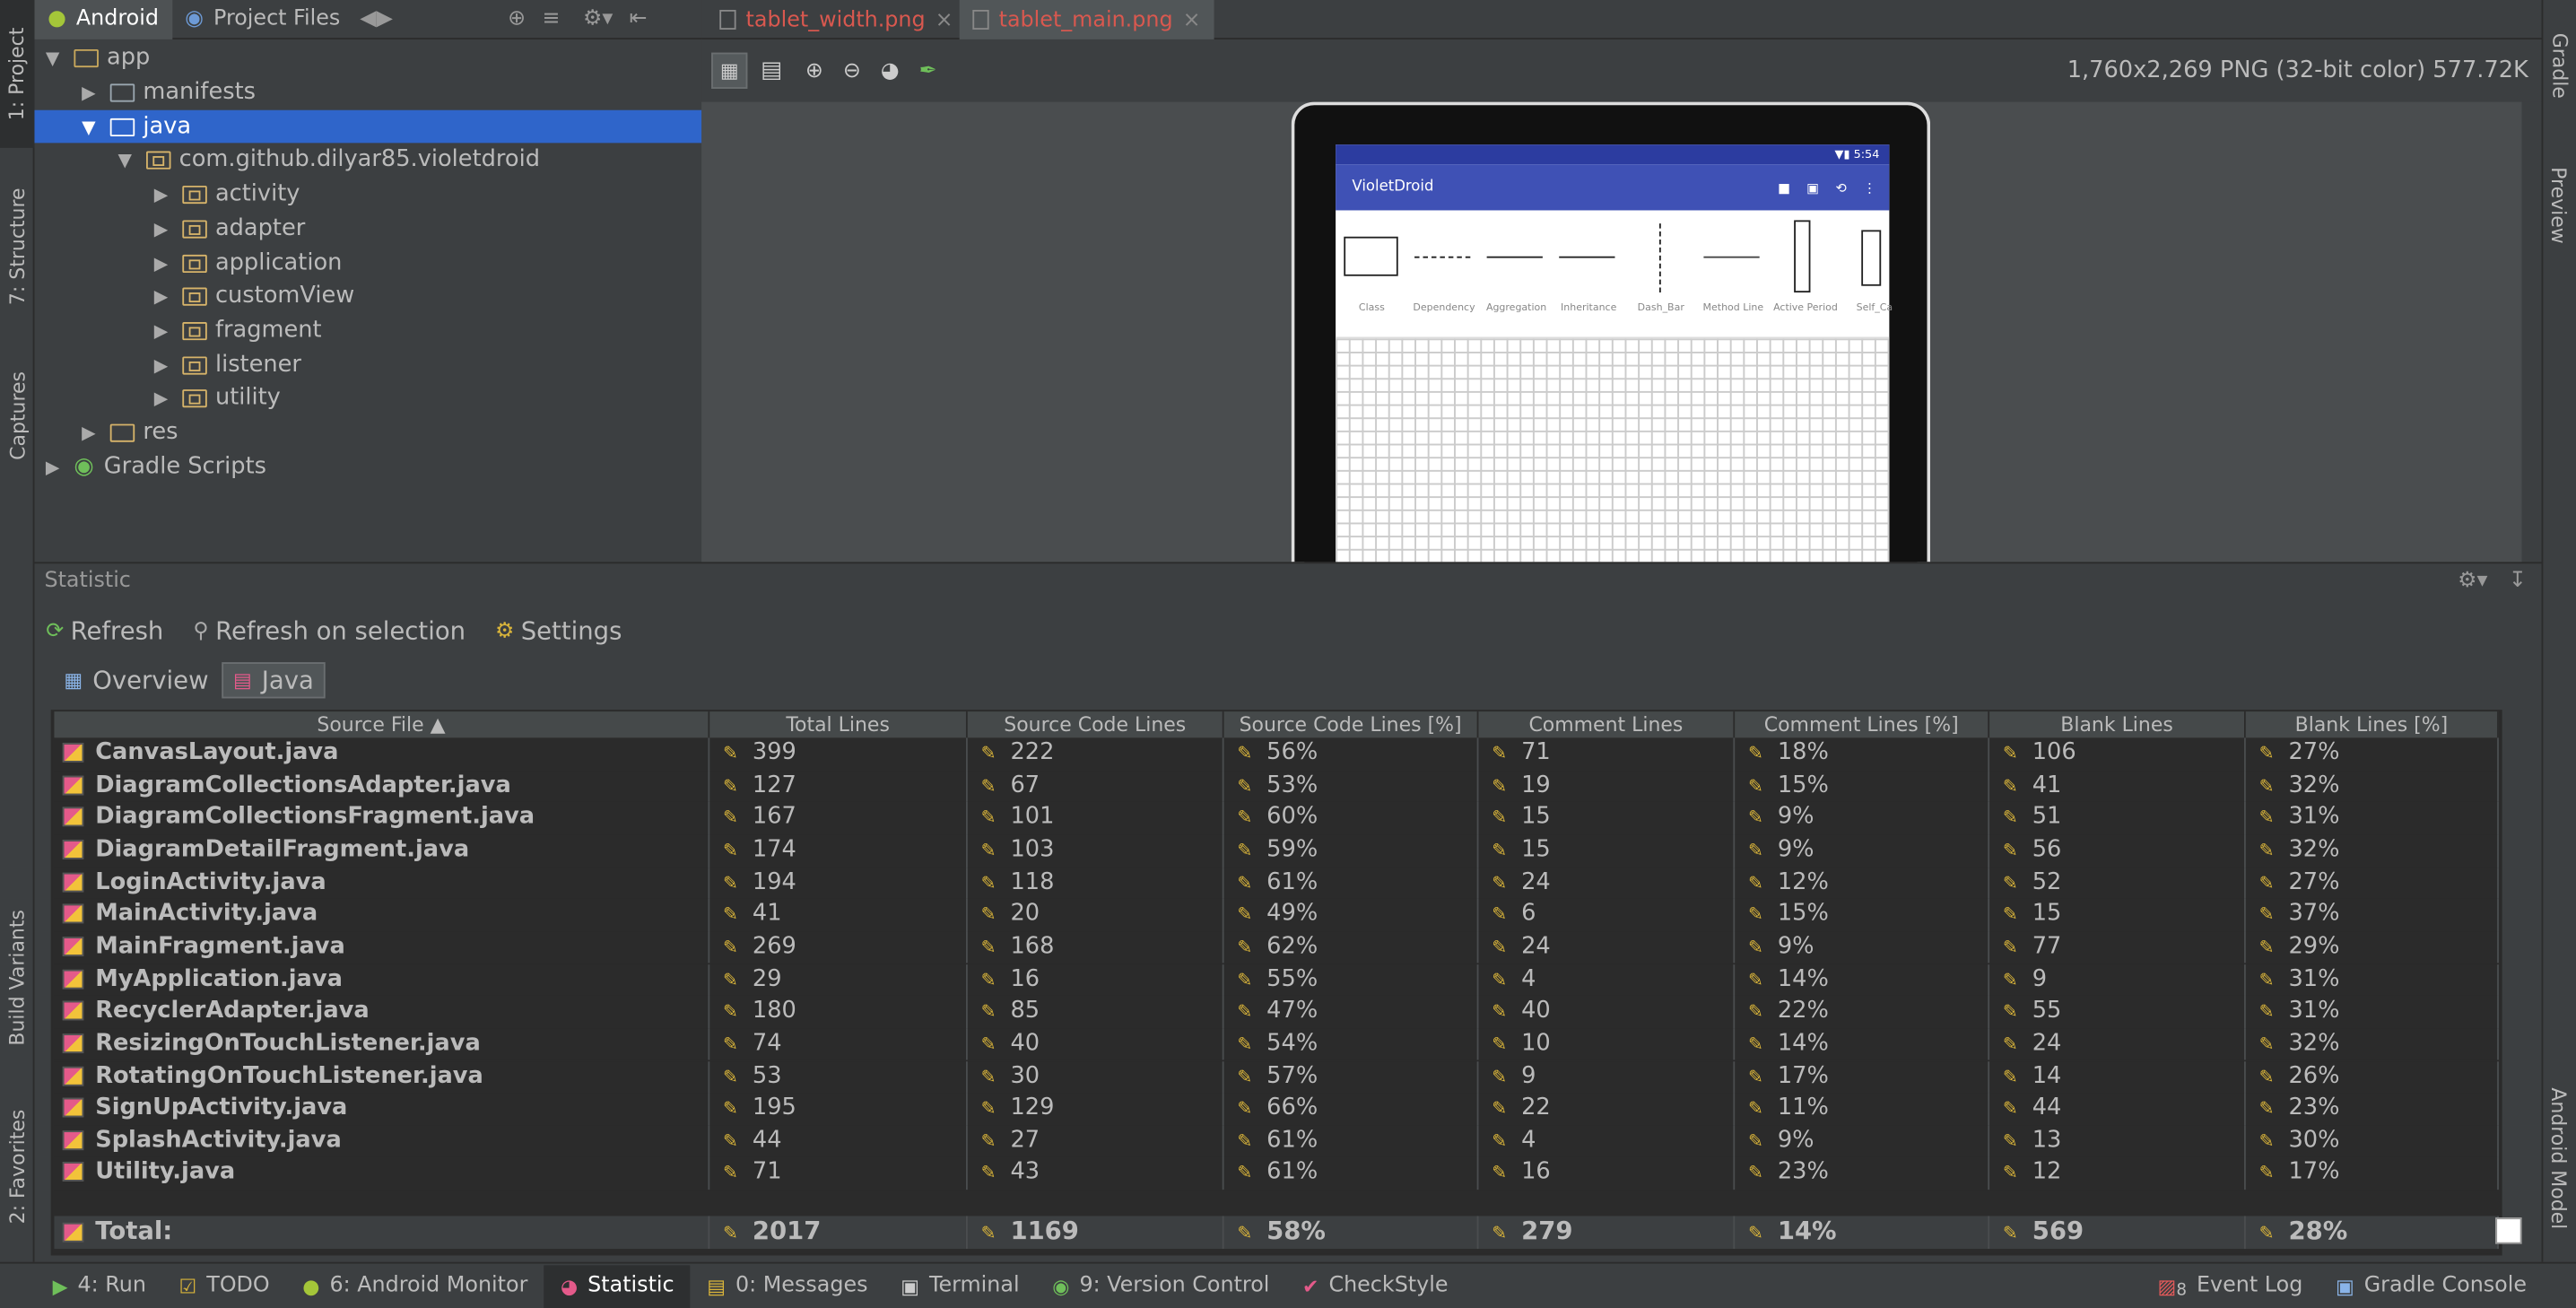 Image resolution: width=2576 pixels, height=1308 pixels. What do you see at coordinates (367, 432) in the screenshot?
I see `tree-item-res: ▶ res` at bounding box center [367, 432].